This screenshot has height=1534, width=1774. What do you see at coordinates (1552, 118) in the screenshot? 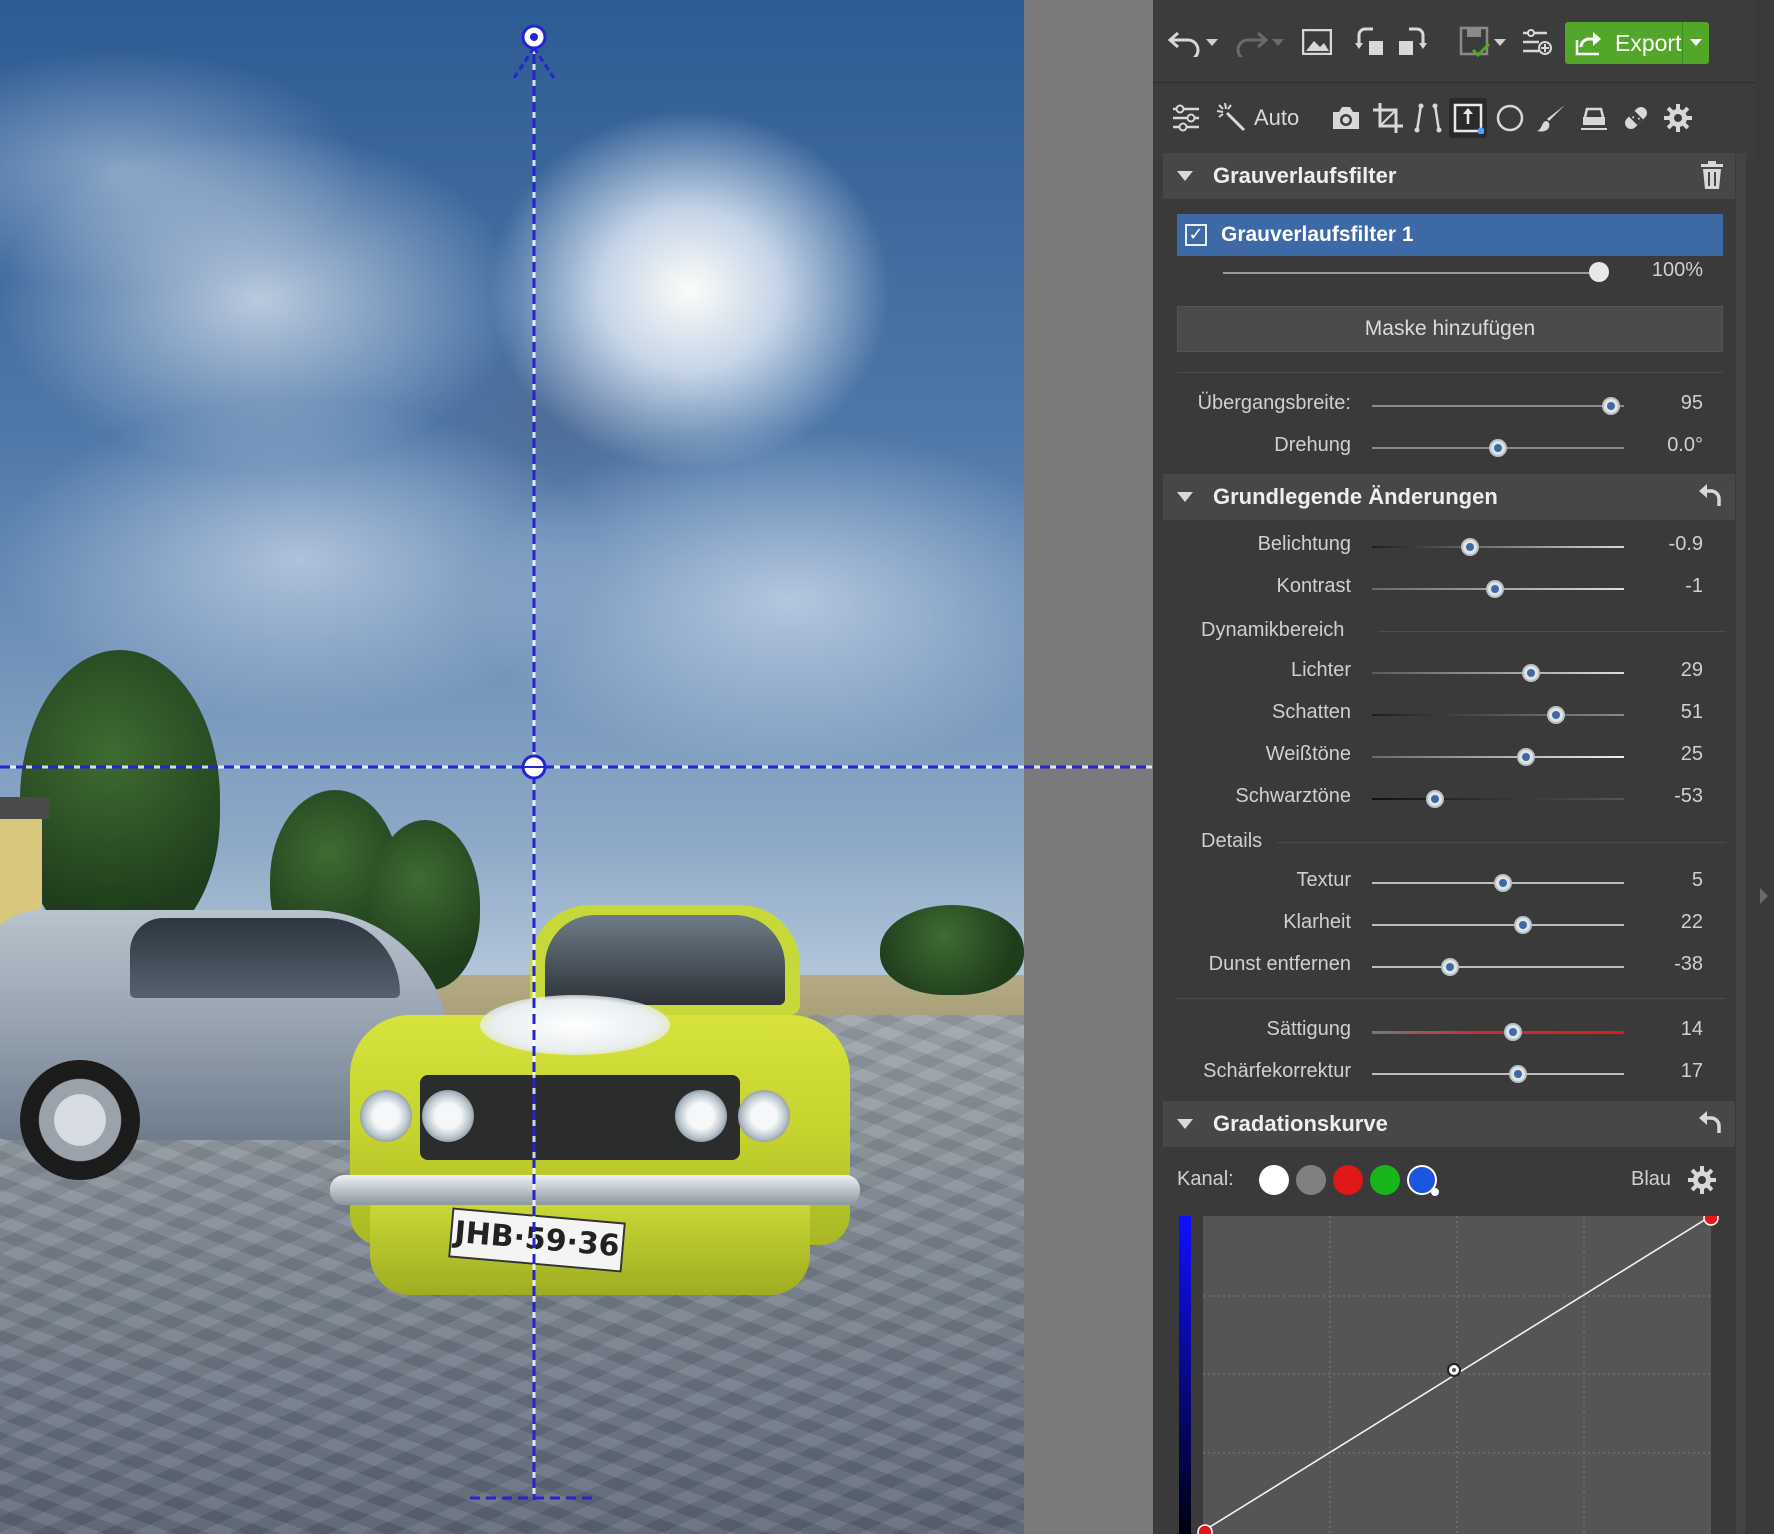
I see `brush-icon` at bounding box center [1552, 118].